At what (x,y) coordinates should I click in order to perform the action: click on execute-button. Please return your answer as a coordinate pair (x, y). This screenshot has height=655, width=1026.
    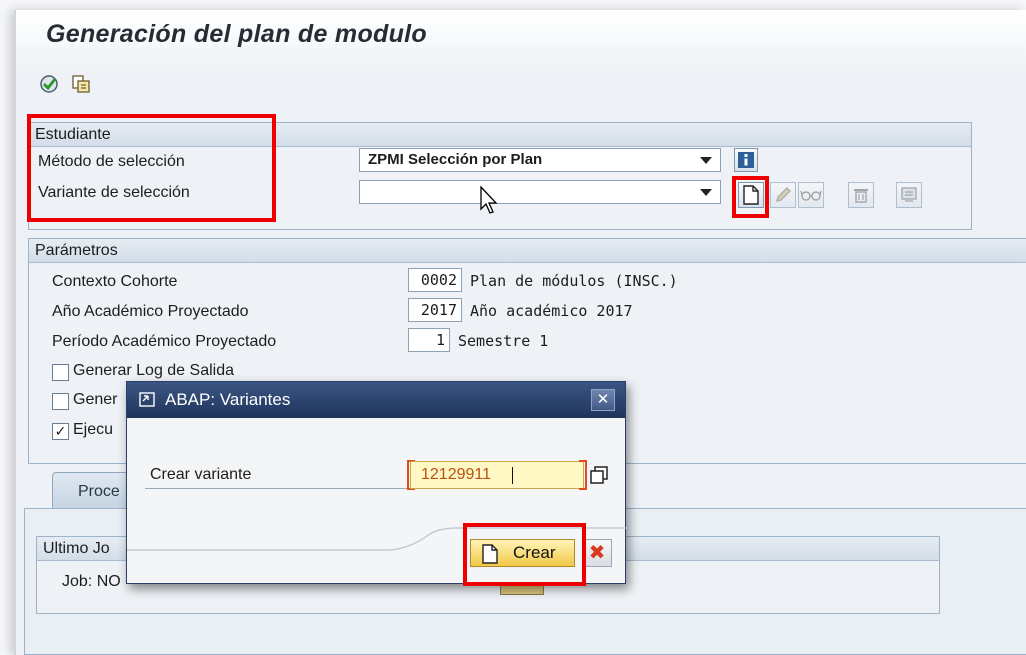
    Looking at the image, I should click on (49, 84).